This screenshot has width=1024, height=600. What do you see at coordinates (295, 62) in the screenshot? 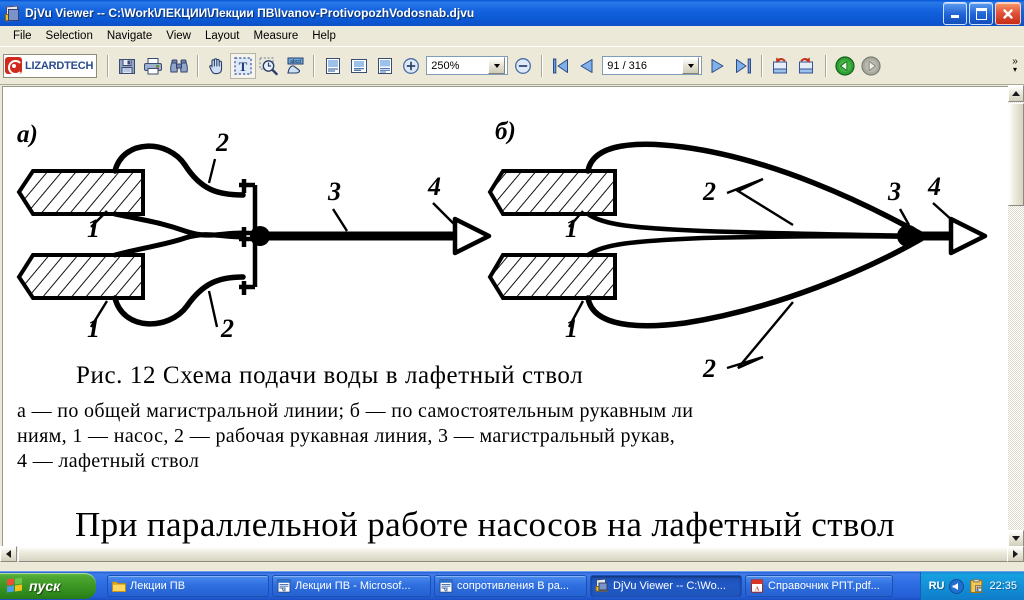
I see `svg-text: abcd` at bounding box center [295, 62].